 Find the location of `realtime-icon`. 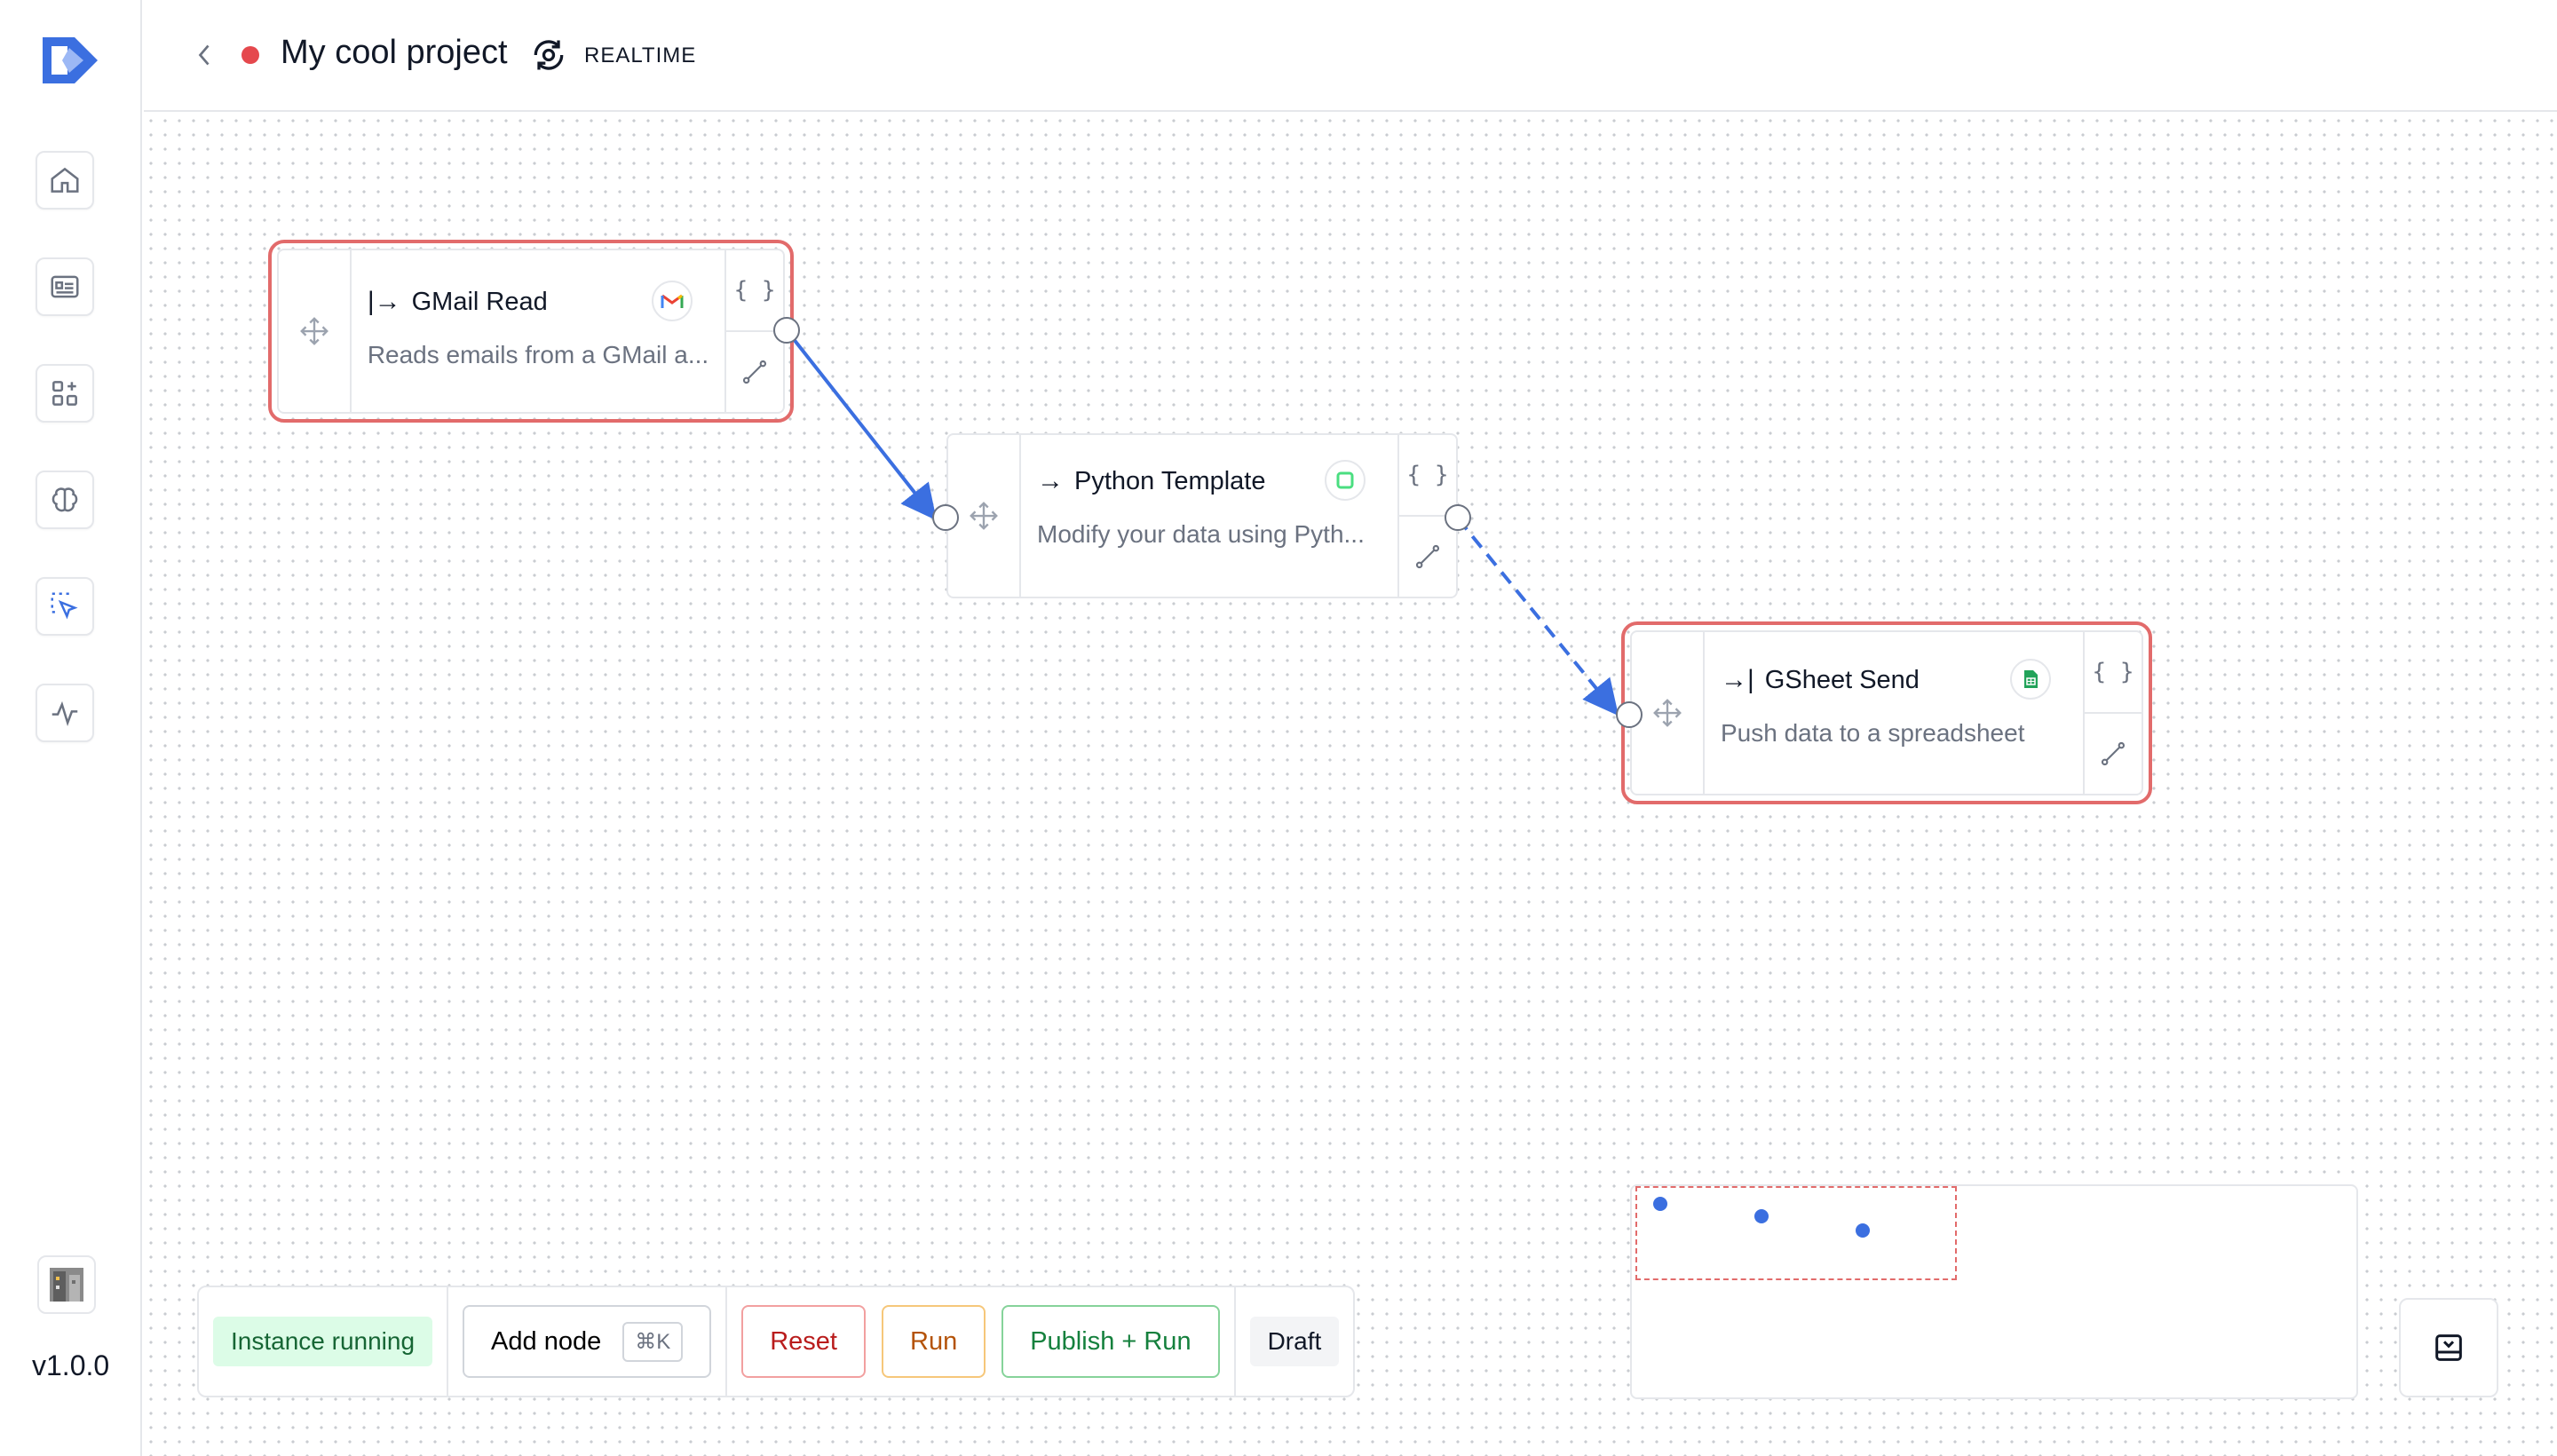

realtime-icon is located at coordinates (548, 55).